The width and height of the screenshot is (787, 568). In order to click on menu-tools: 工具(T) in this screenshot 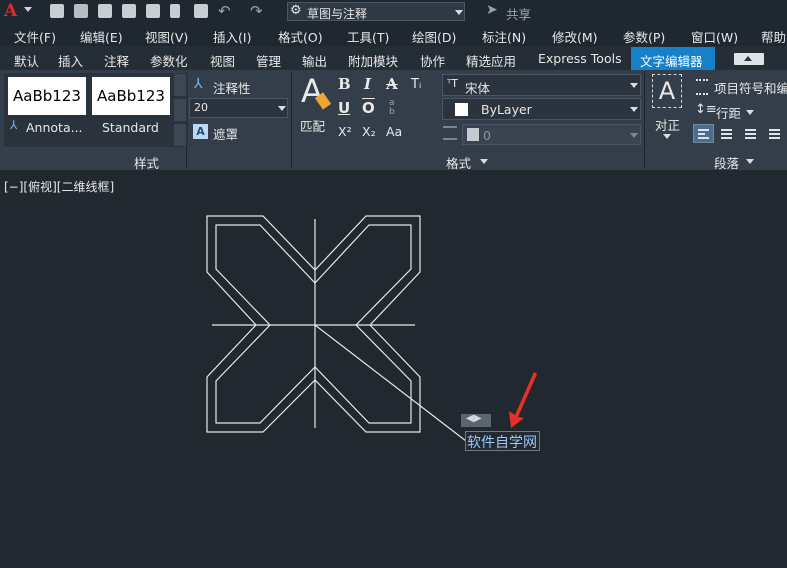, I will do `click(368, 36)`.